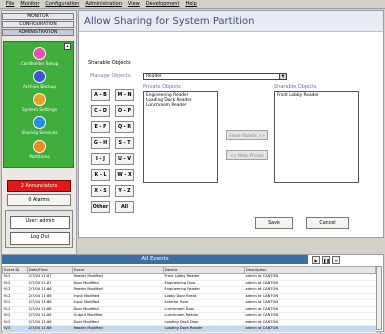 The width and height of the screenshot is (385, 334). What do you see at coordinates (247, 155) in the screenshot?
I see `make-private-button: << Make Private` at bounding box center [247, 155].